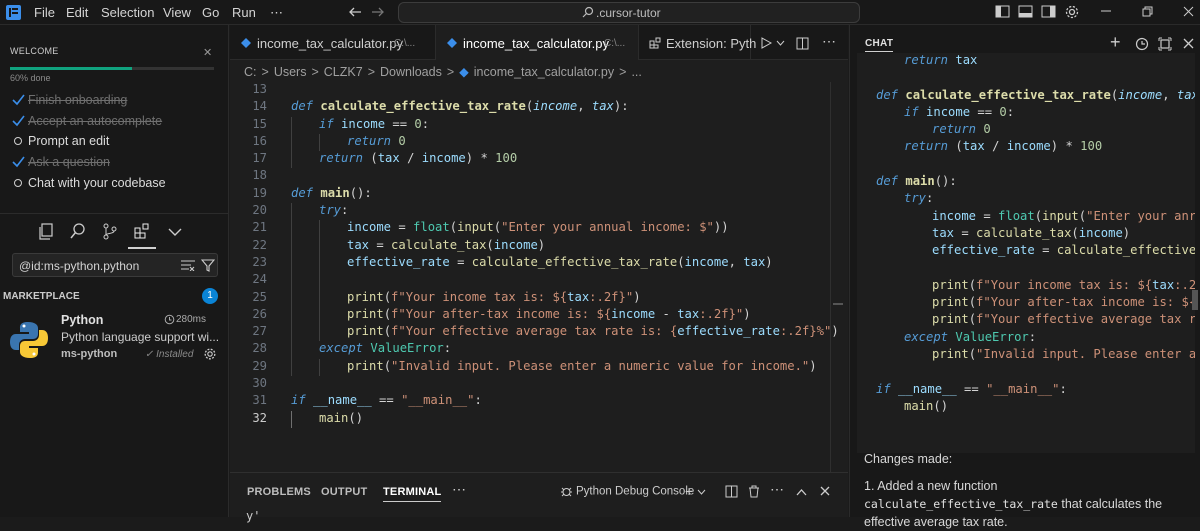 This screenshot has height=531, width=1200. What do you see at coordinates (330, 43) in the screenshot?
I see `tab-label: income_tax_calculator.py` at bounding box center [330, 43].